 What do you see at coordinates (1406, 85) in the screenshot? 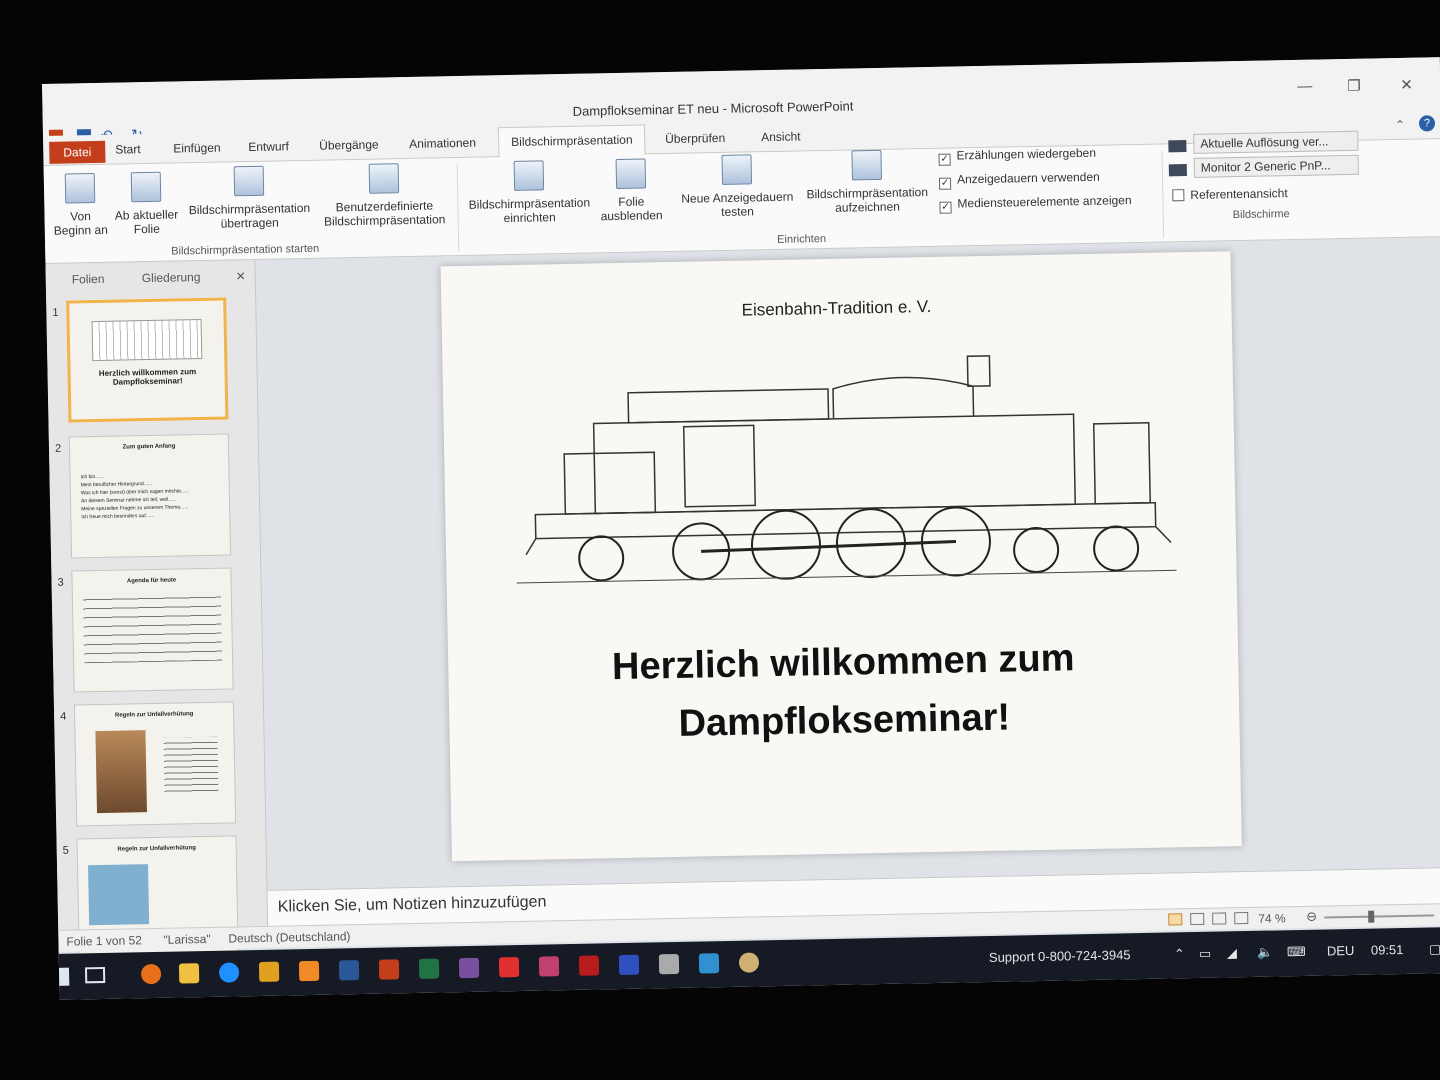
I see `close-icon: ✕` at bounding box center [1406, 85].